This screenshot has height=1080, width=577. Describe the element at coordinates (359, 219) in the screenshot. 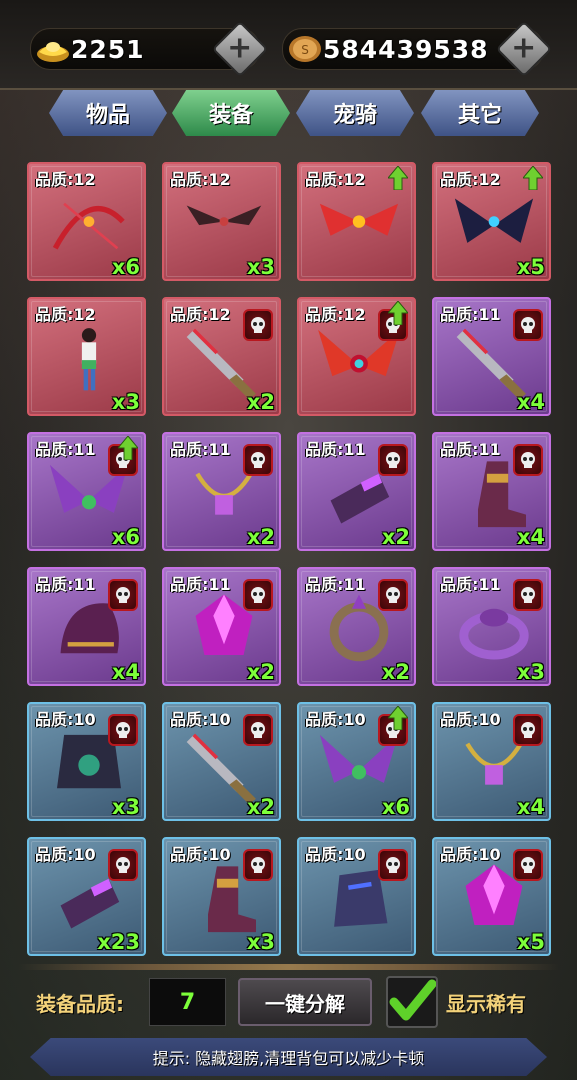

I see `item-wings-fire-icon` at that location.